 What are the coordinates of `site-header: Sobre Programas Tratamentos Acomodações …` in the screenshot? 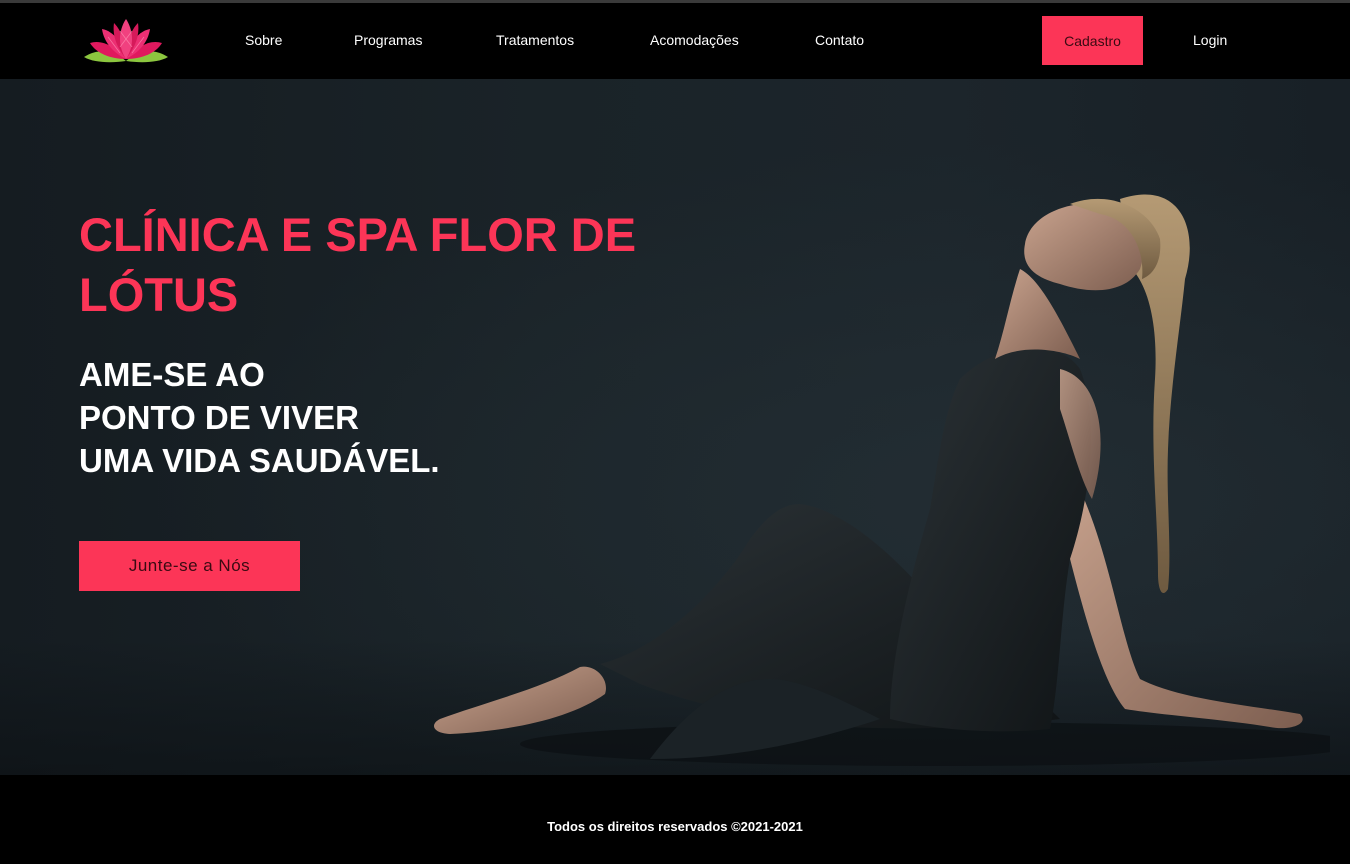 It's located at (675, 41).